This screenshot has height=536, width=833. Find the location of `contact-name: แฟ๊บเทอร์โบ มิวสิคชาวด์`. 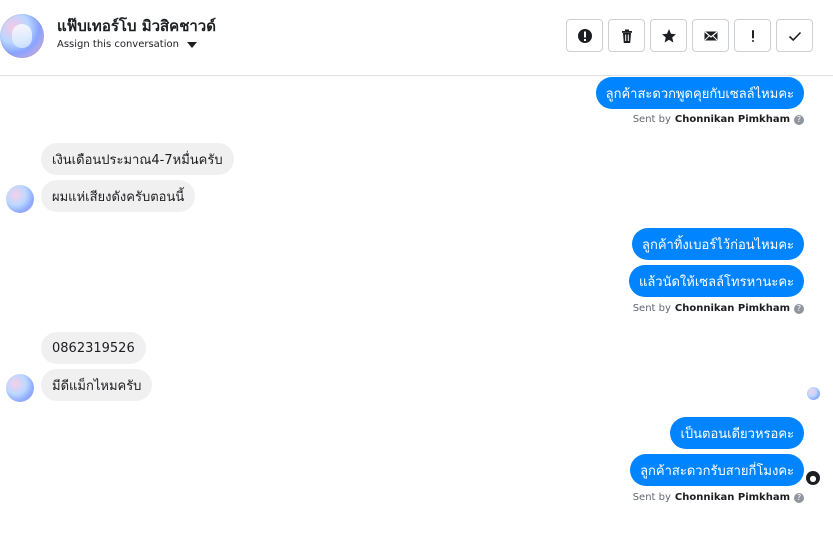

contact-name: แฟ๊บเทอร์โบ มิวสิคชาวด์ is located at coordinates (136, 26).